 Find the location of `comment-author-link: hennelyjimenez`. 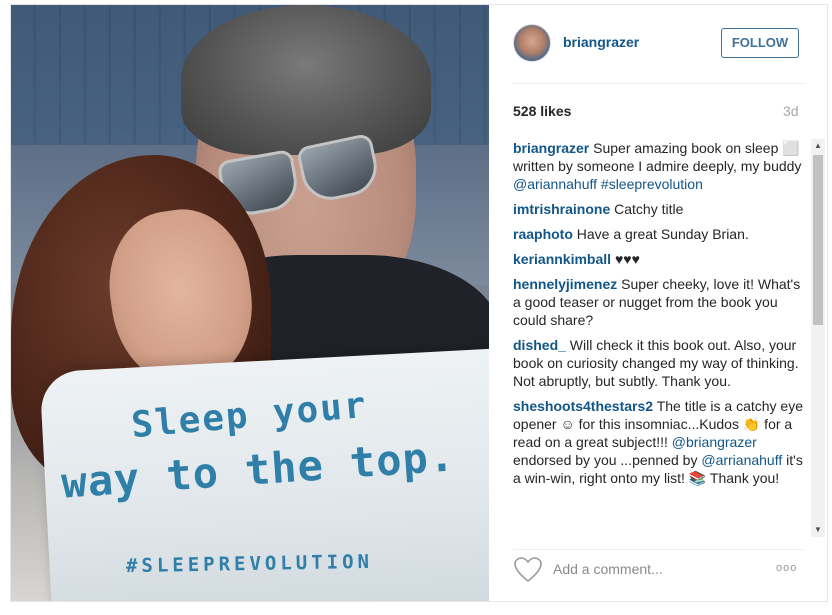

comment-author-link: hennelyjimenez is located at coordinates (565, 284).